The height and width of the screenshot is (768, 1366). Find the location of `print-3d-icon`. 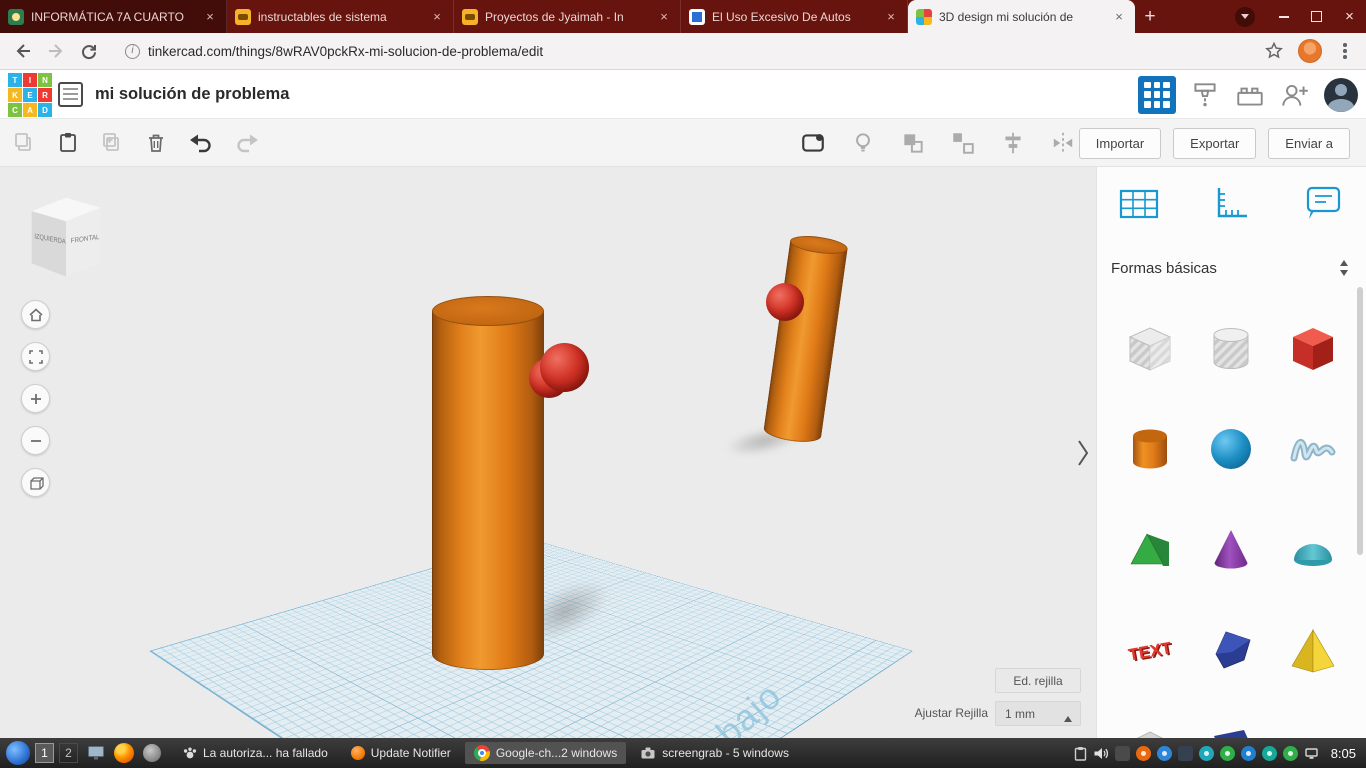

print-3d-icon is located at coordinates (1205, 95).